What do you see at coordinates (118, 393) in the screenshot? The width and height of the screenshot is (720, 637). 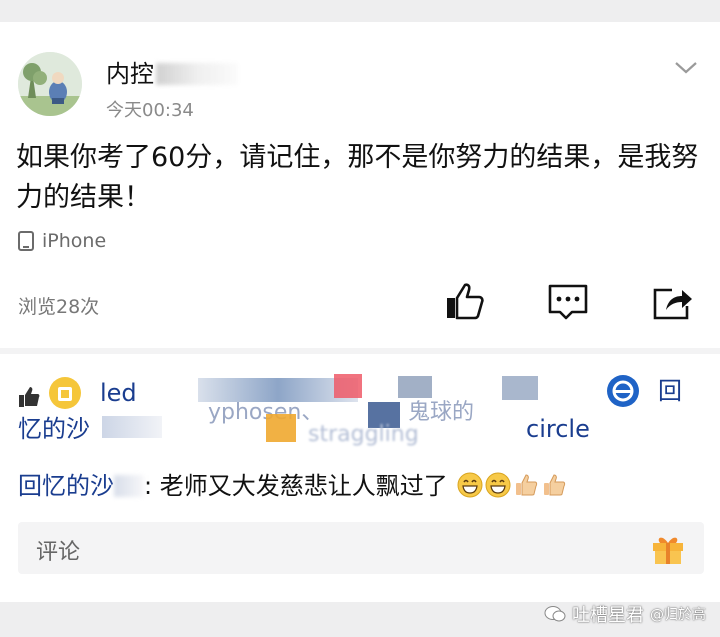 I see `liker-name: led` at bounding box center [118, 393].